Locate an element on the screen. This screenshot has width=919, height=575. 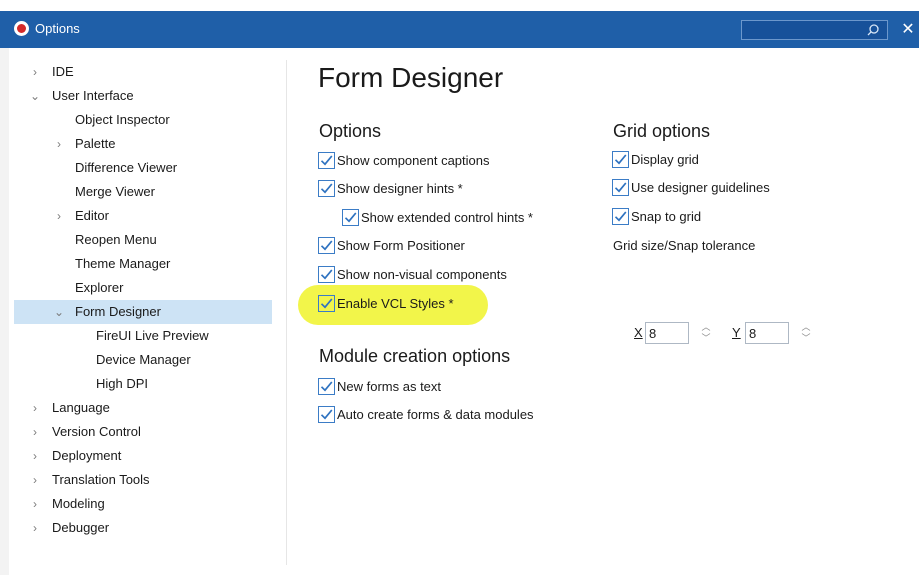
tree-item-reopen-menu: Reopen Menu is located at coordinates (143, 240).